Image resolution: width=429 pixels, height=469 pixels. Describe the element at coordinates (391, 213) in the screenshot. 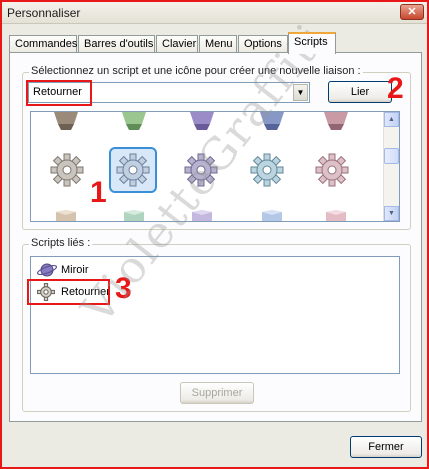

I see `scroll-down-icon: ▼` at that location.